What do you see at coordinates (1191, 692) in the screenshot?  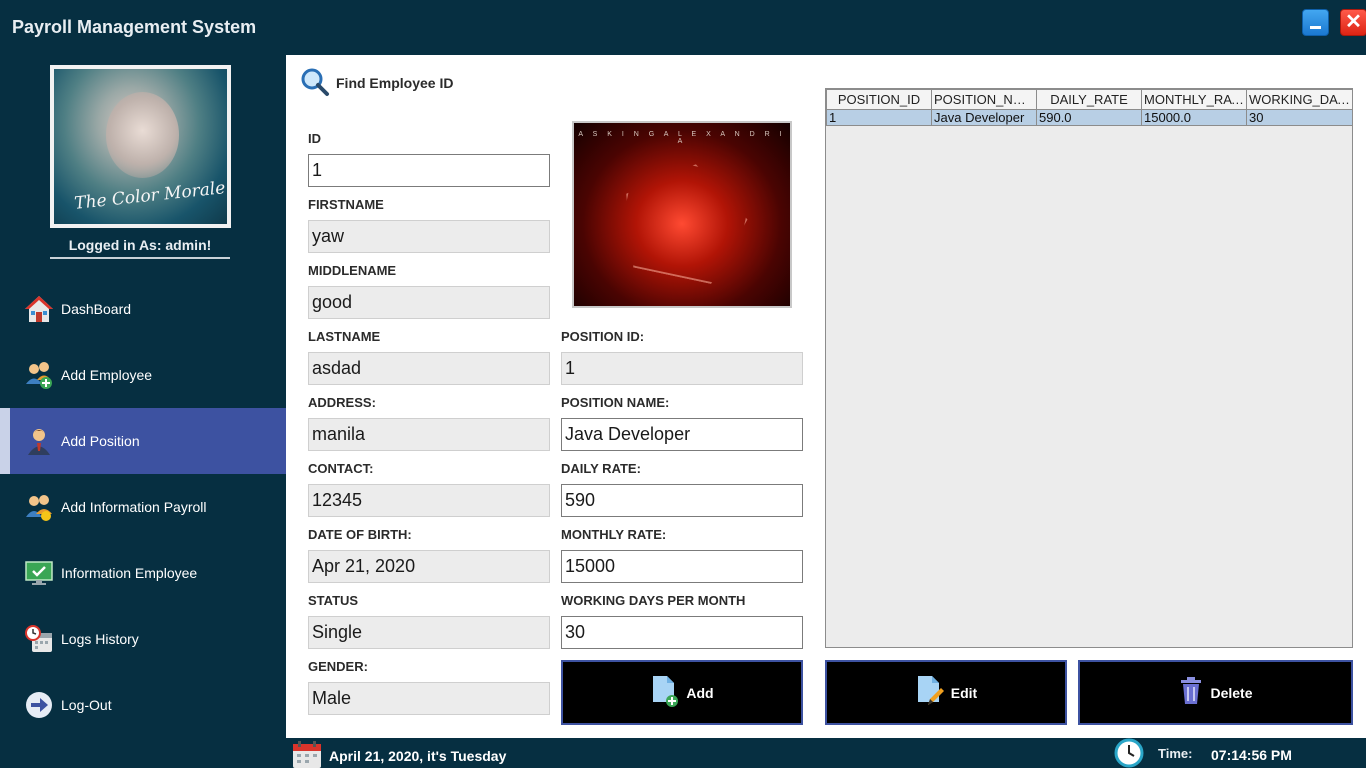 I see `trash-icon` at bounding box center [1191, 692].